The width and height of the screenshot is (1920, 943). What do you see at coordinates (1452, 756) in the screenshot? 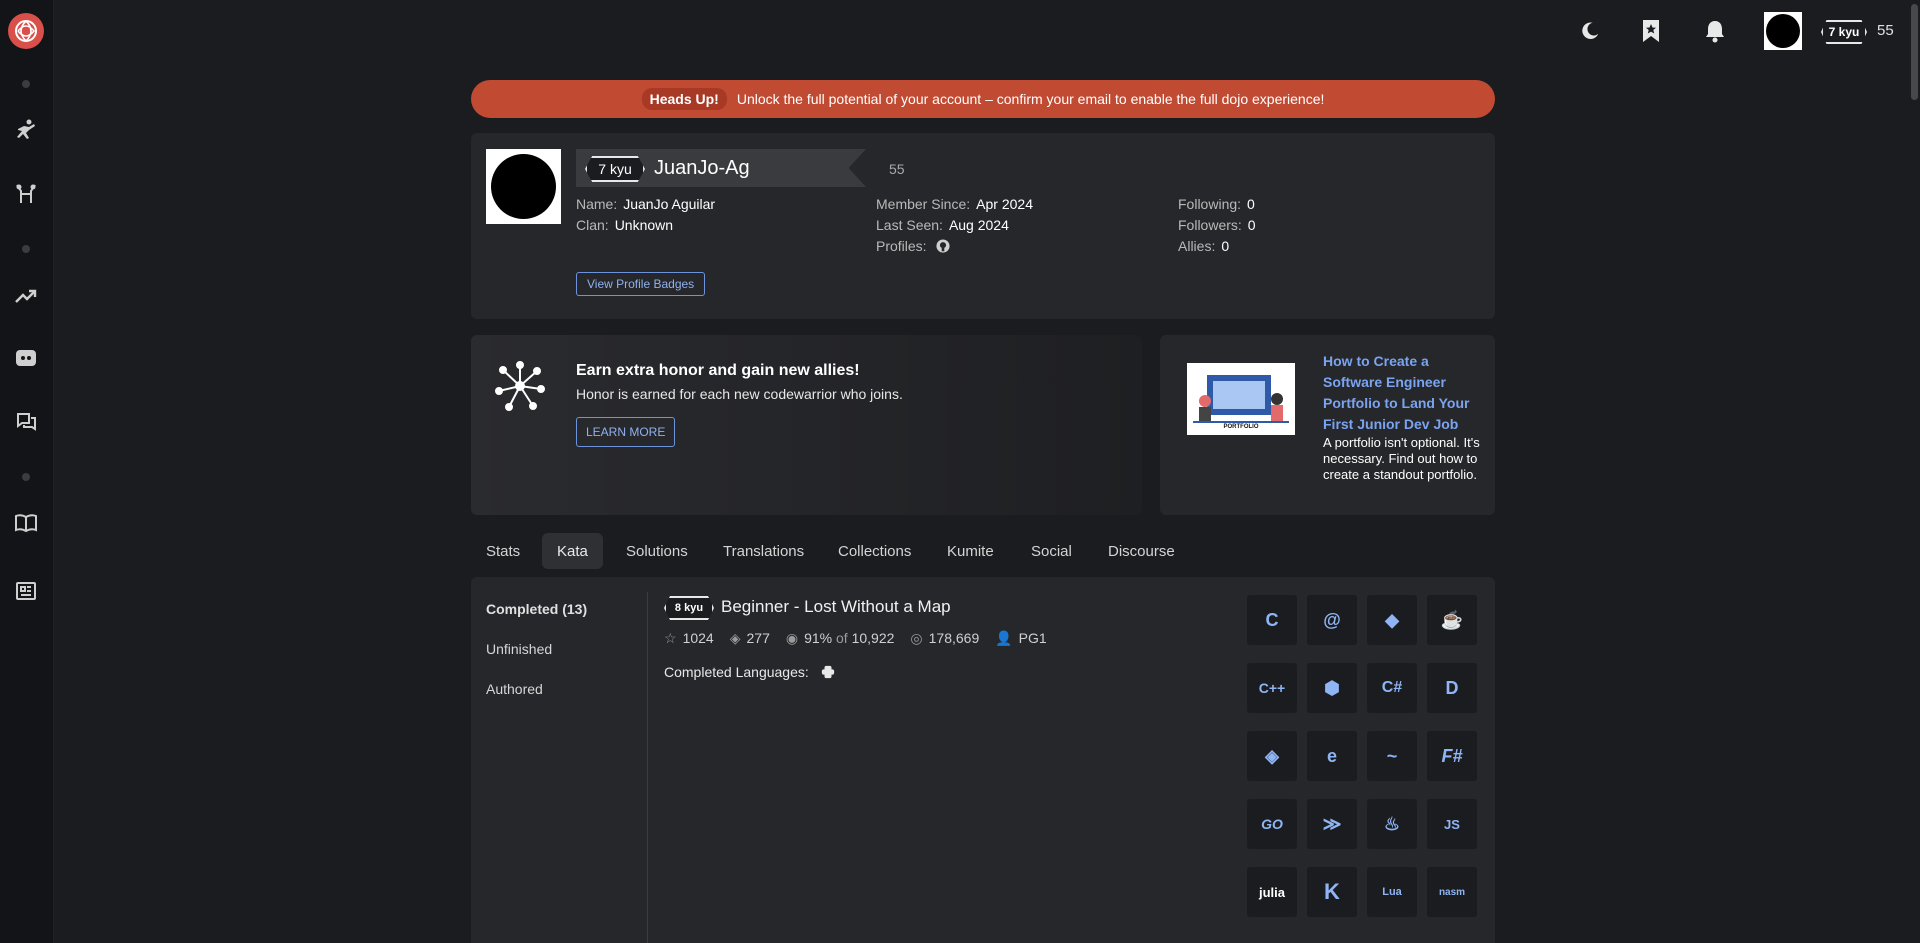
I see `lang-fsharp-icon: F#` at bounding box center [1452, 756].